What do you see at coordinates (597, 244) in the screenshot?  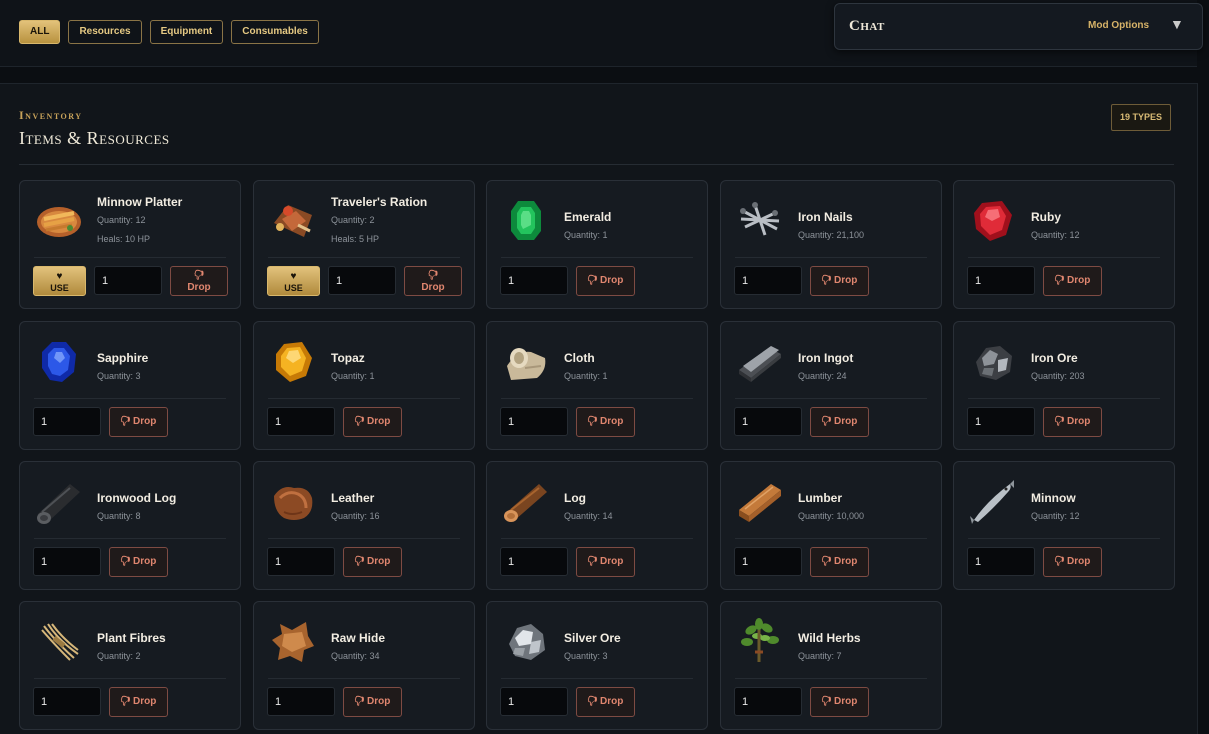 I see `item-card: Emerald Quantity: 1 🖓 Drop` at bounding box center [597, 244].